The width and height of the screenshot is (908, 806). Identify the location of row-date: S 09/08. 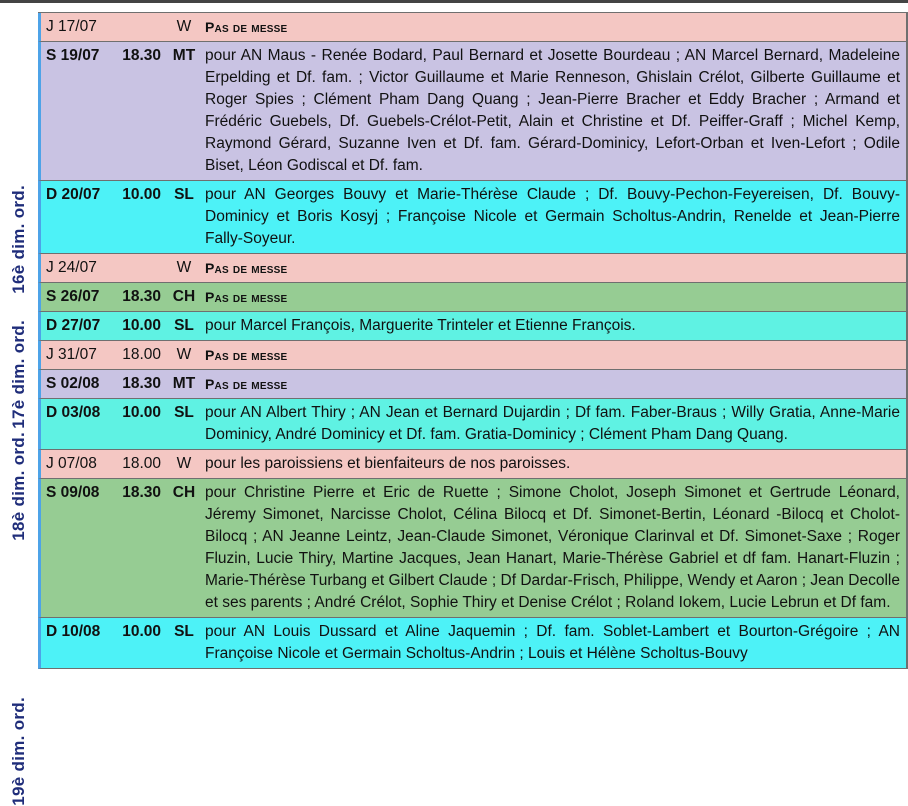
(73, 492).